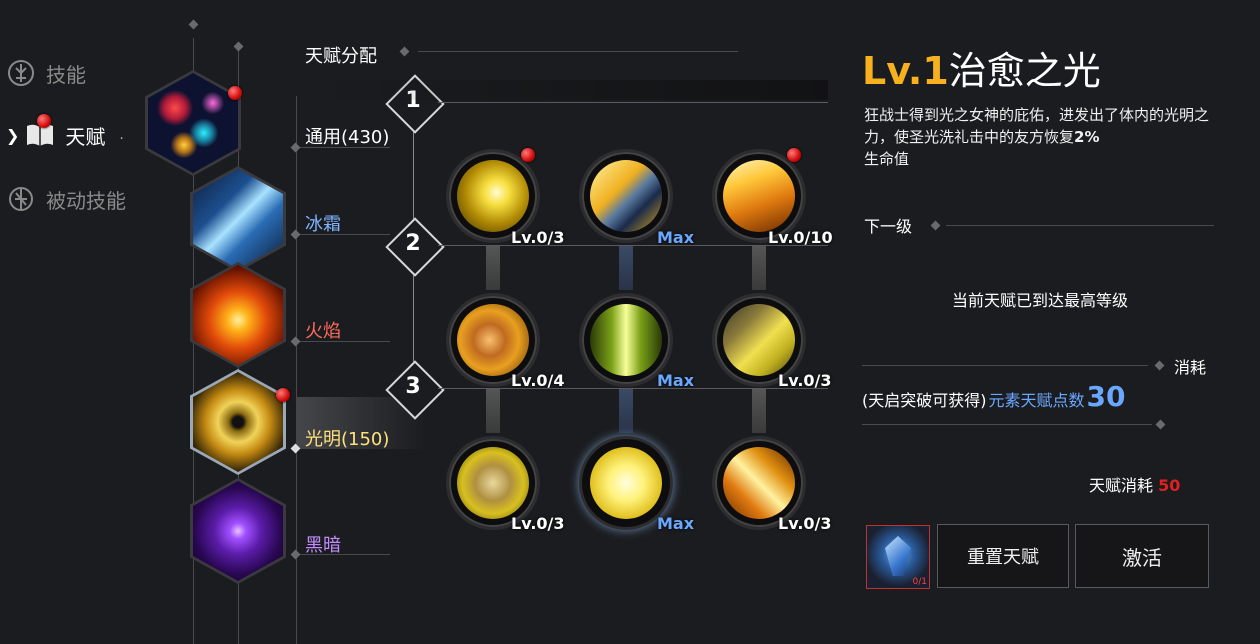  What do you see at coordinates (66, 74) in the screenshot?
I see `sidebar-item-label: 技能` at bounding box center [66, 74].